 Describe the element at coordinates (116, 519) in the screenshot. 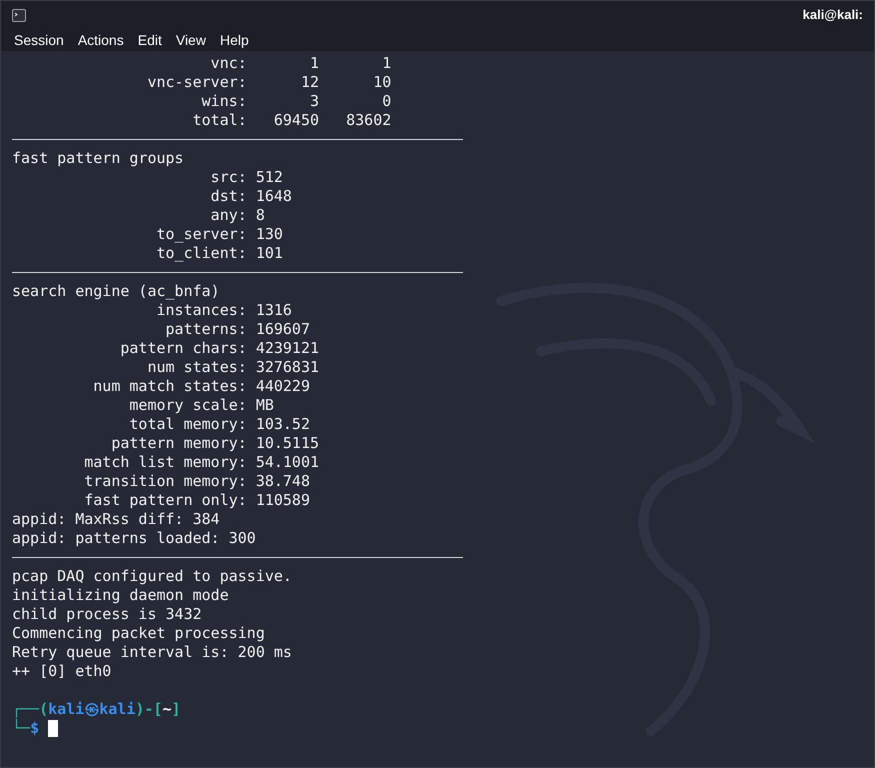

I see `log-line: appid: MaxRss diff: 384` at that location.